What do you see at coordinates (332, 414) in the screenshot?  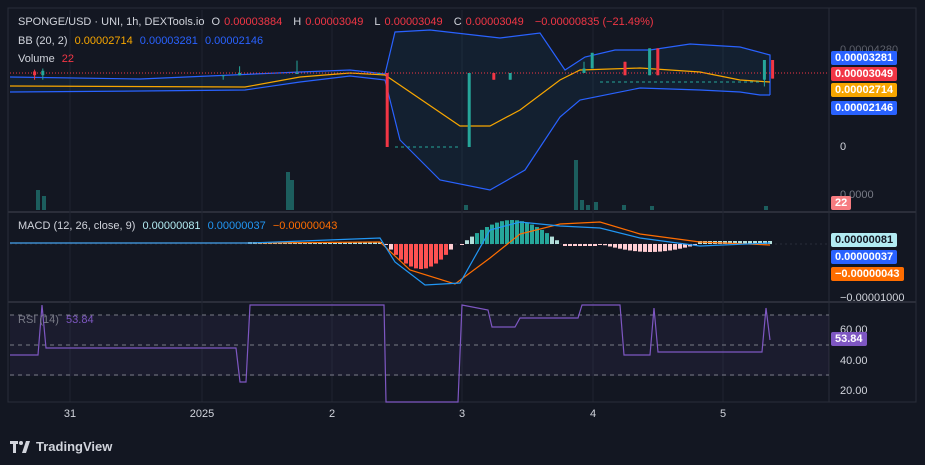 I see `time-label-2: 2` at bounding box center [332, 414].